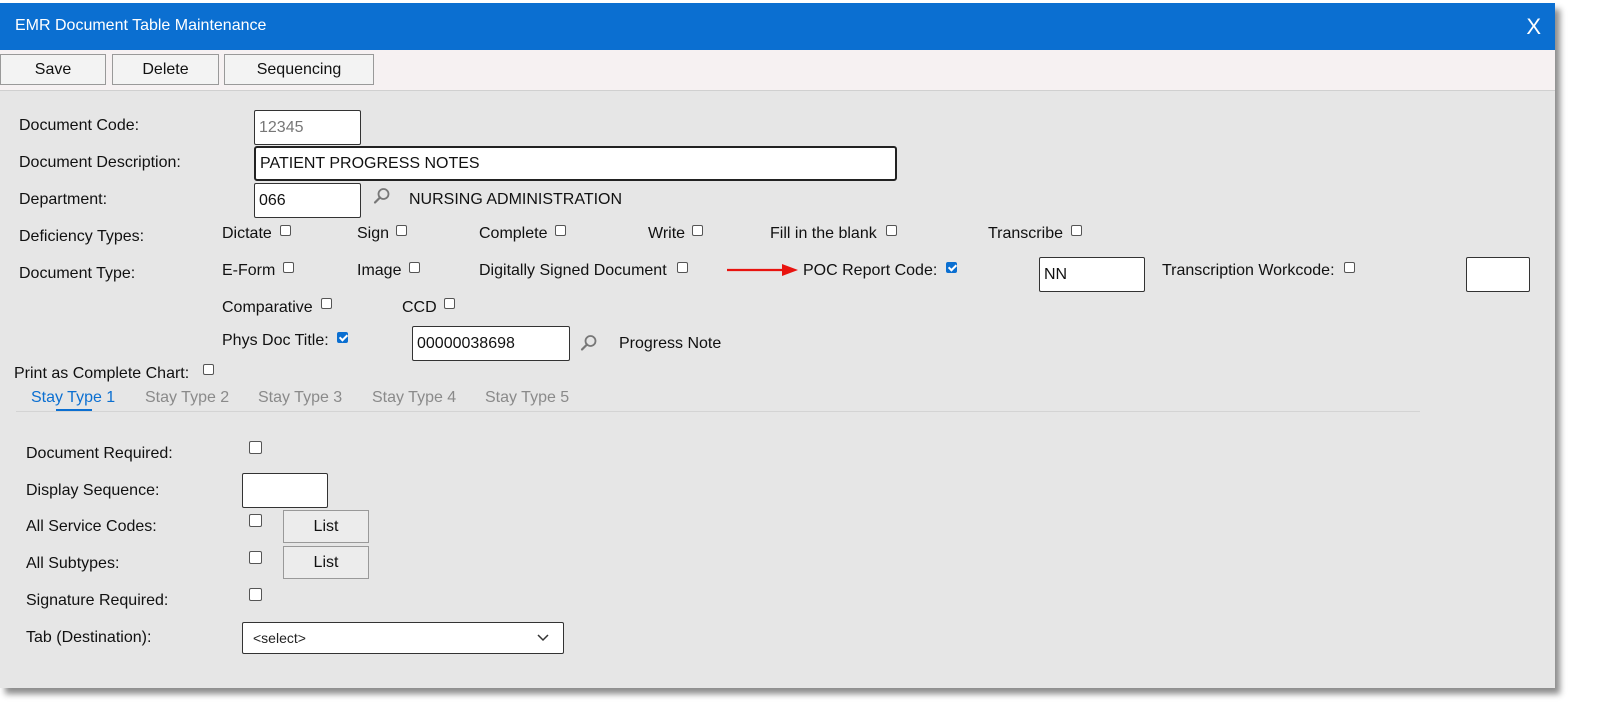  What do you see at coordinates (255, 520) in the screenshot?
I see `all-service-codes-checkbox` at bounding box center [255, 520].